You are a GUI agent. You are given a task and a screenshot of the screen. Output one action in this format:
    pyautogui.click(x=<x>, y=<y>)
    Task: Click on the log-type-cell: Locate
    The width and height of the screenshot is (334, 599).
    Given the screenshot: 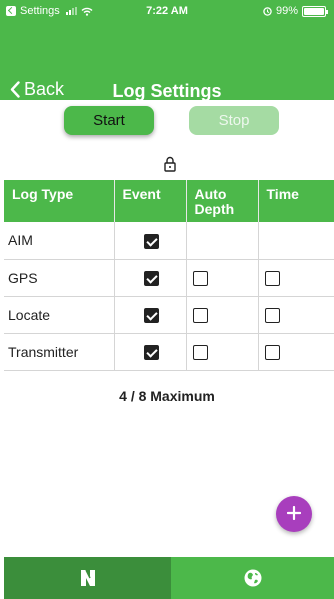 What is the action you would take?
    pyautogui.click(x=59, y=315)
    